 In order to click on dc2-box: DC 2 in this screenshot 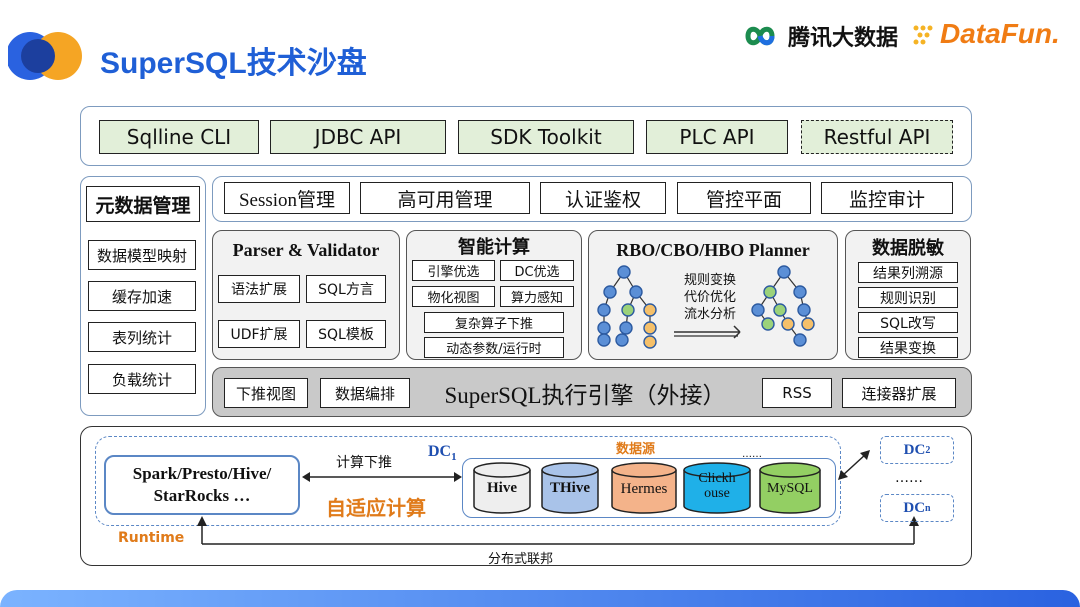, I will do `click(917, 450)`.